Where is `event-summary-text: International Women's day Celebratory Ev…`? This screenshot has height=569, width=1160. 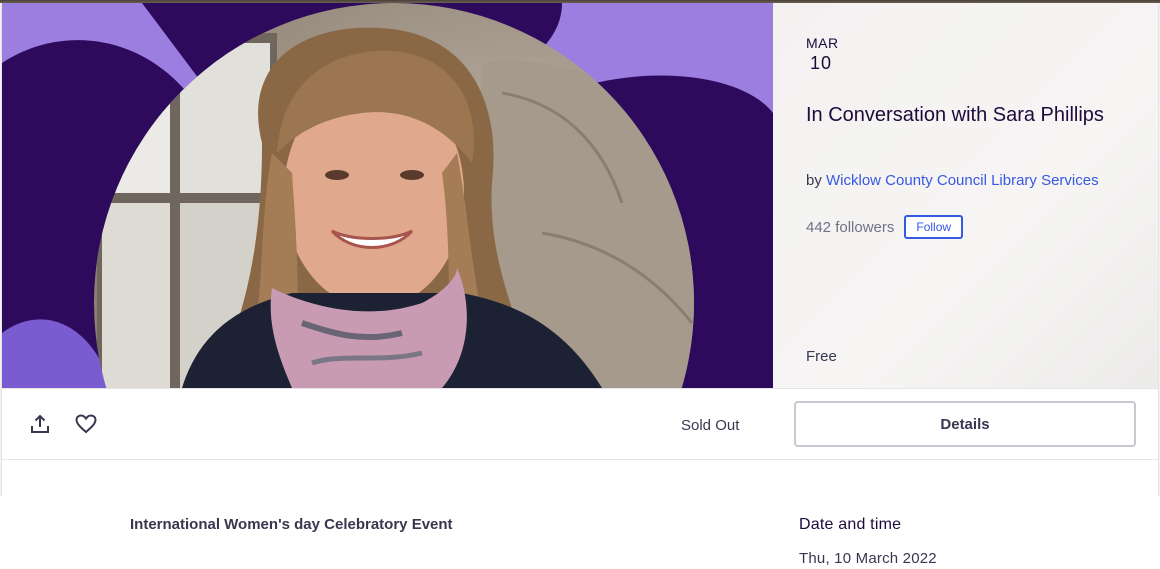
event-summary-text: International Women's day Celebratory Ev… is located at coordinates (291, 524).